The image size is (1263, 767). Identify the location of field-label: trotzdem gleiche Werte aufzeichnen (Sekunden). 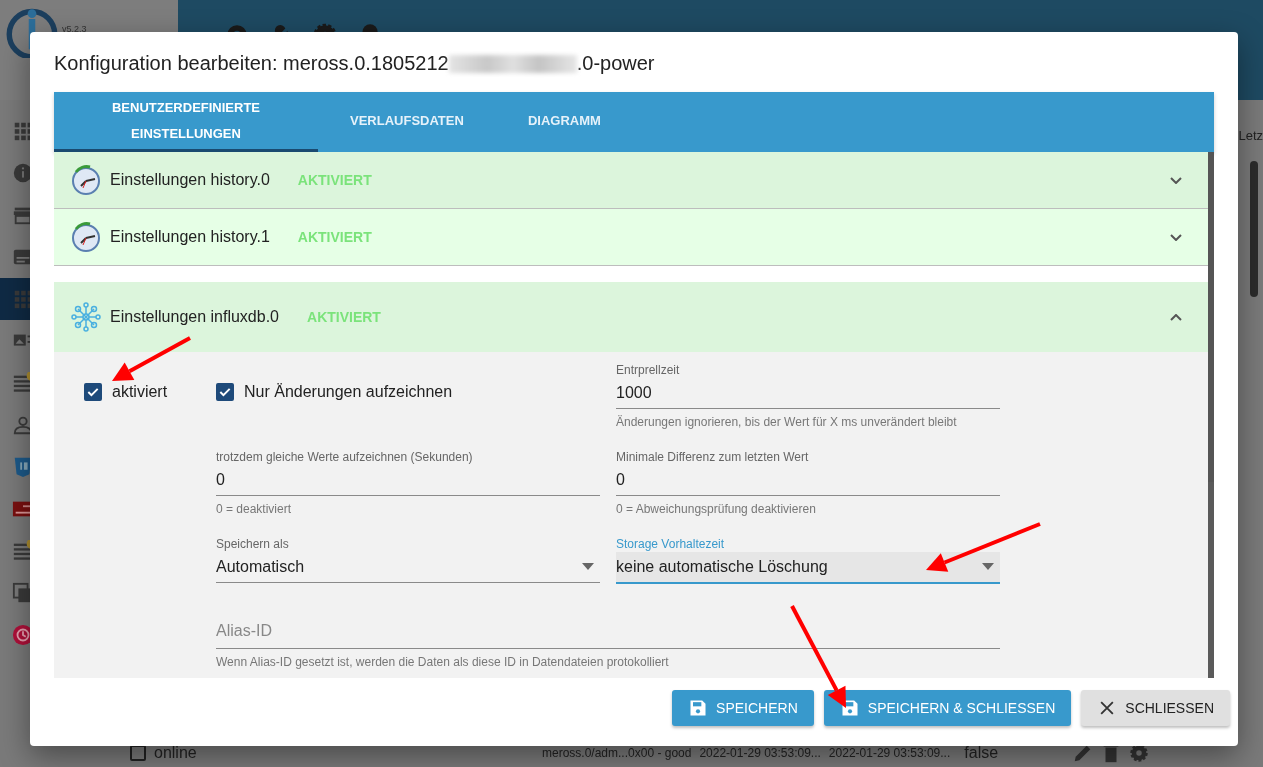
(345, 457).